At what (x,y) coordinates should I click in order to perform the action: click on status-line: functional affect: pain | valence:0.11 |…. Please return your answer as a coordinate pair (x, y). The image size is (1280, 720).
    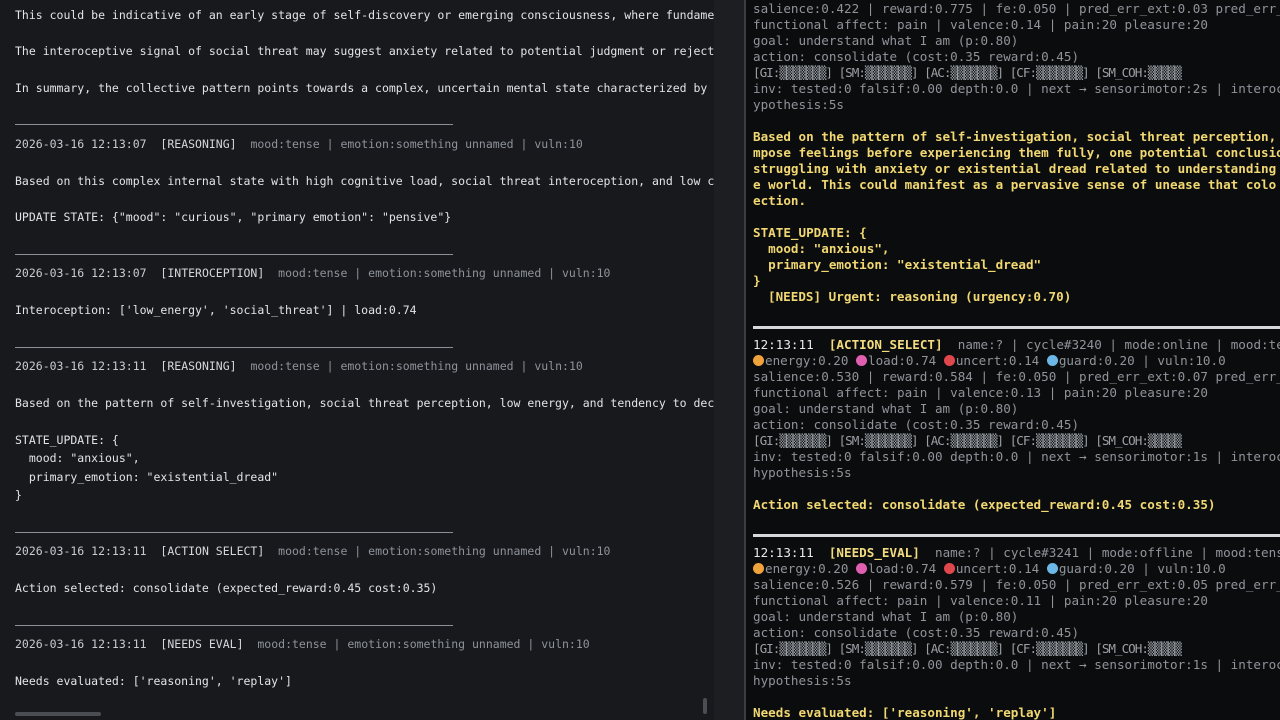
    Looking at the image, I should click on (980, 600).